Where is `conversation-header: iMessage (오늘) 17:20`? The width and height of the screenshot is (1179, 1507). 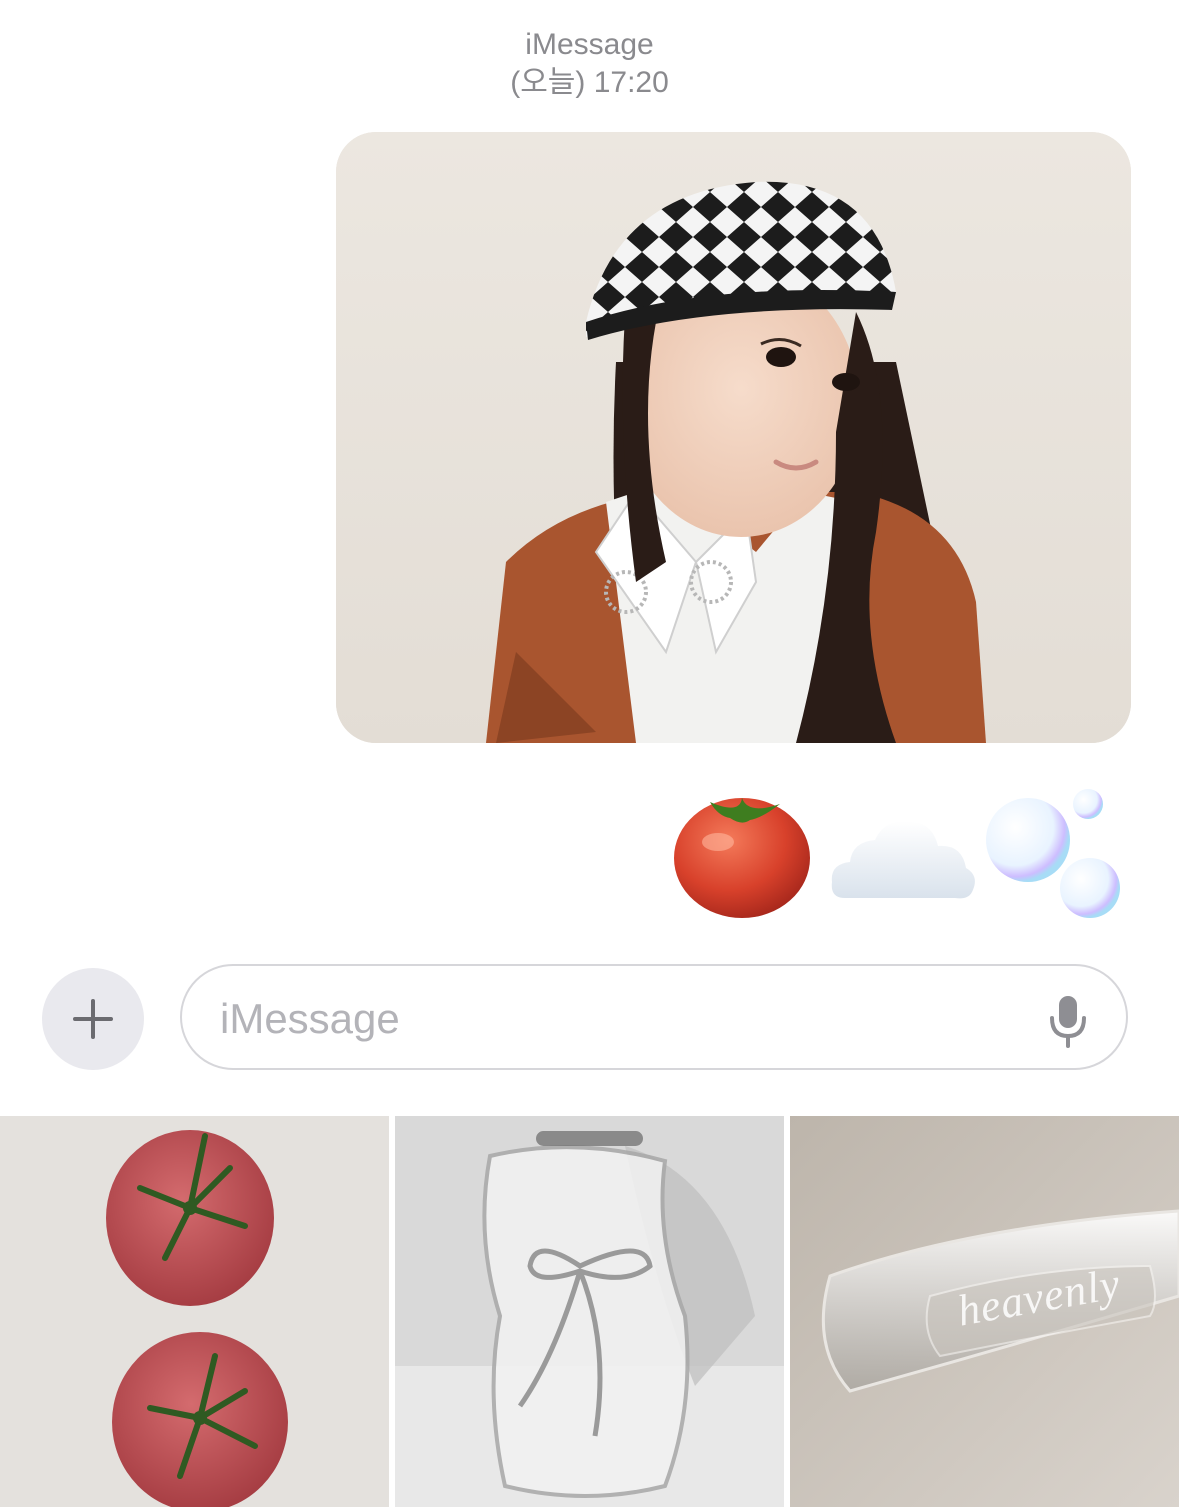 conversation-header: iMessage (오늘) 17:20 is located at coordinates (589, 64).